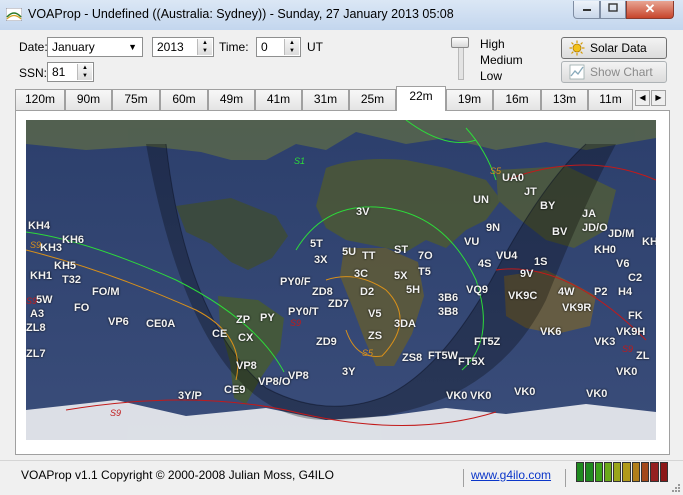 Image resolution: width=683 pixels, height=495 pixels. What do you see at coordinates (517, 99) in the screenshot?
I see `tab-16m: 16m` at bounding box center [517, 99].